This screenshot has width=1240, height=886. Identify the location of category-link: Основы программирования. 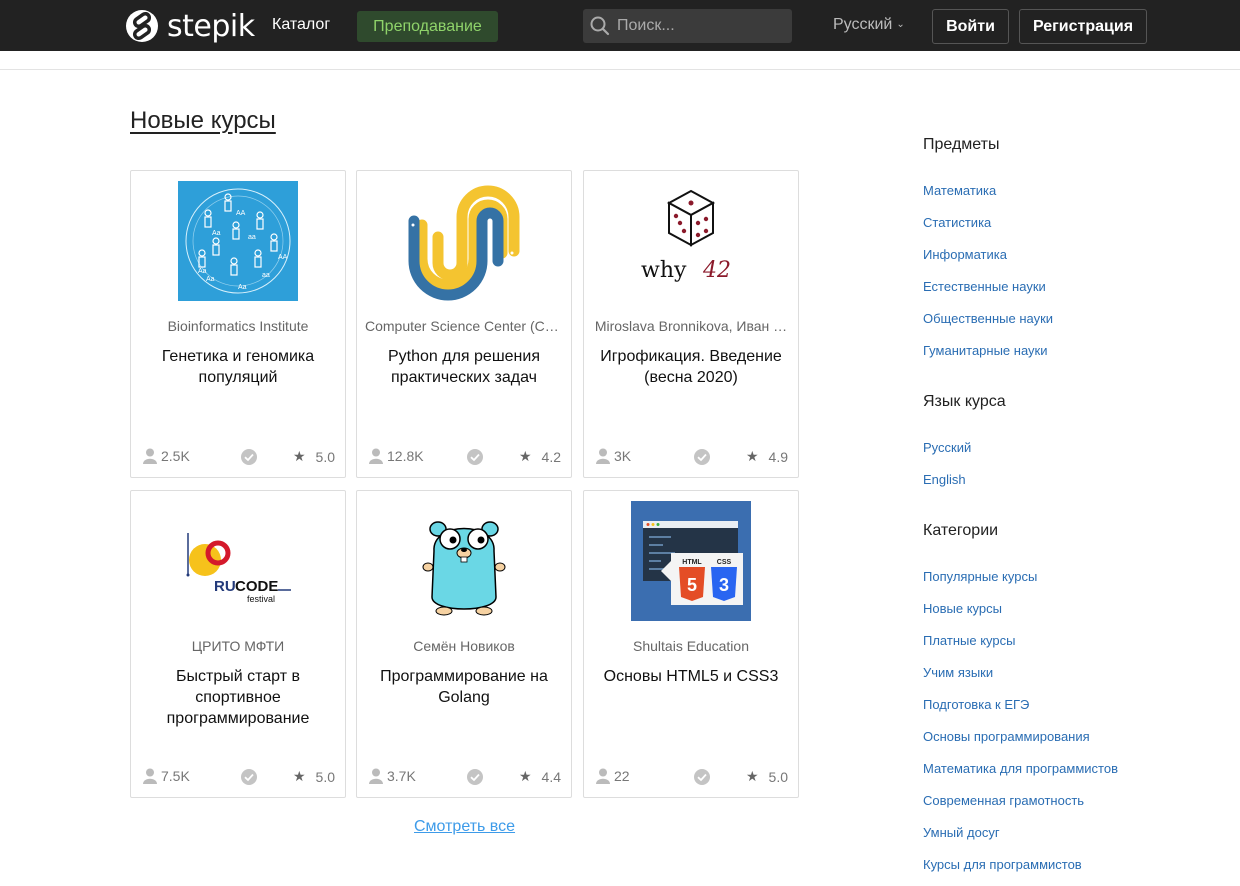
(1006, 736).